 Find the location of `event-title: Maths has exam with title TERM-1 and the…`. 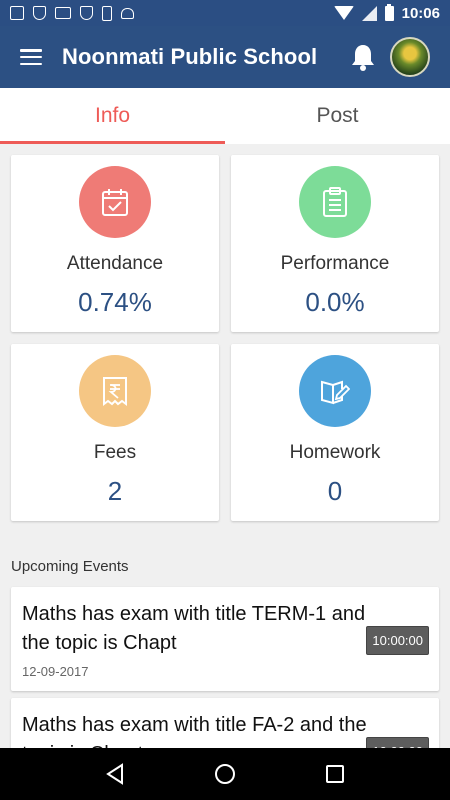

event-title: Maths has exam with title TERM-1 and the… is located at coordinates (194, 628).